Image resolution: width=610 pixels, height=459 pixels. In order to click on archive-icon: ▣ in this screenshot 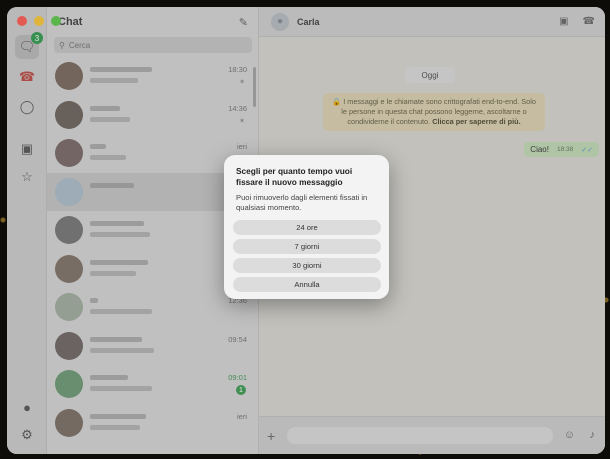, I will do `click(27, 148)`.